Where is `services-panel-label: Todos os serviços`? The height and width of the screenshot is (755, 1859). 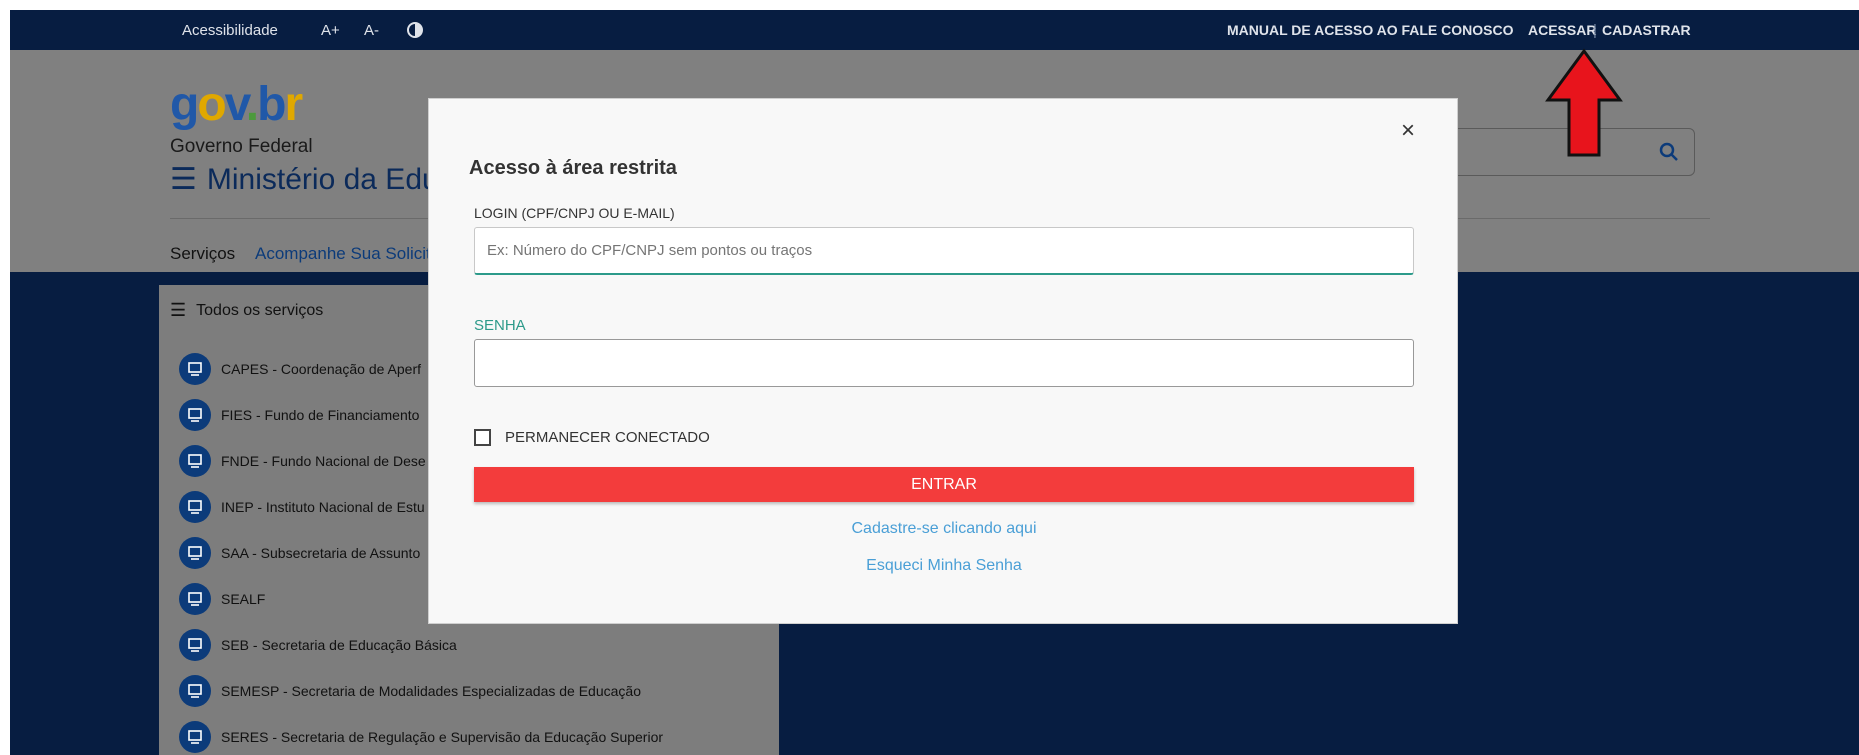 services-panel-label: Todos os serviços is located at coordinates (260, 310).